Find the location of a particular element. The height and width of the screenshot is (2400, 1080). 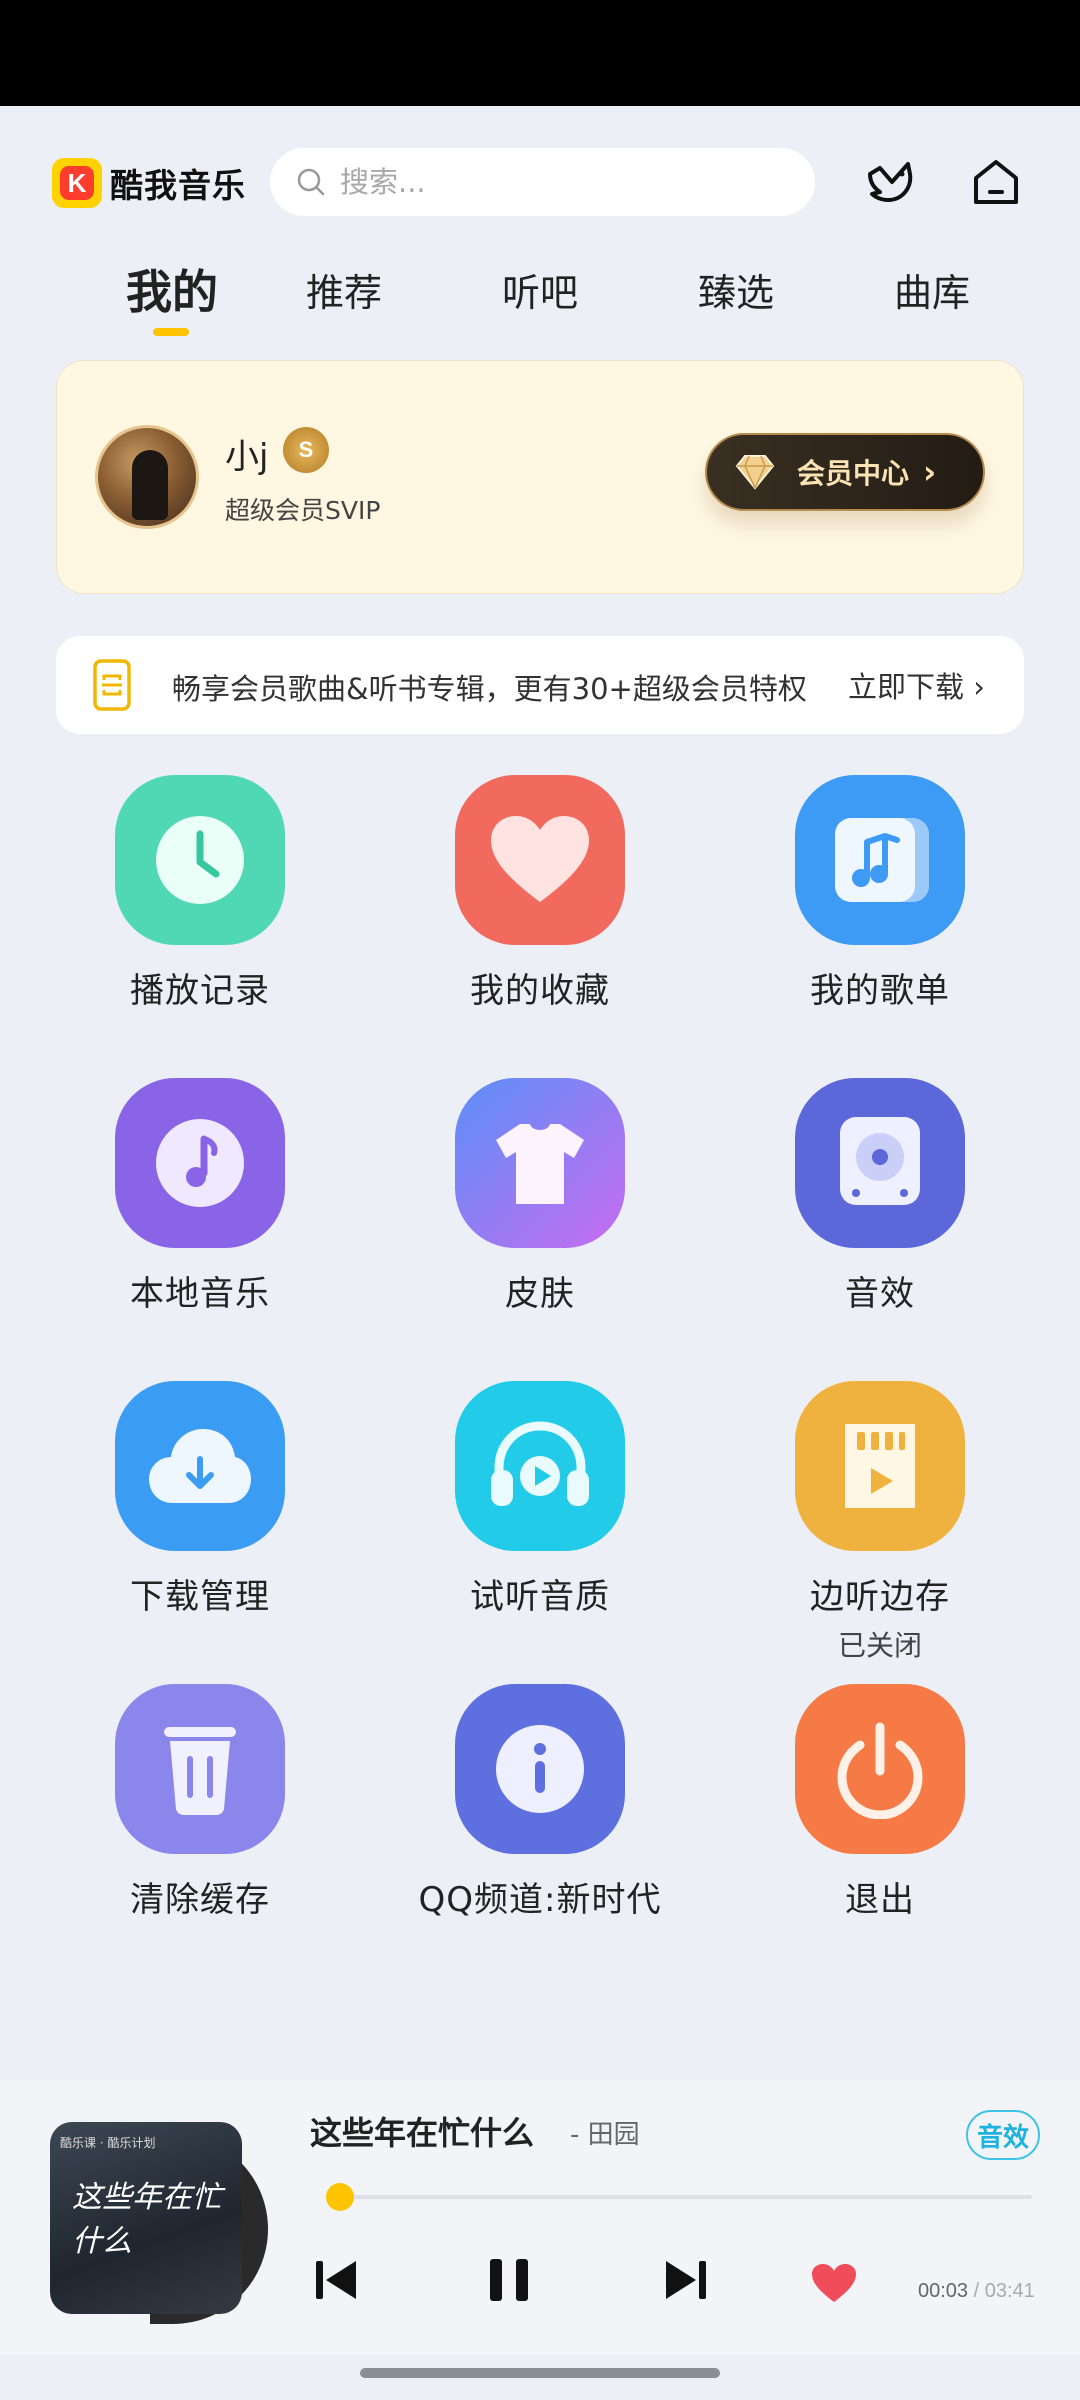

search-input is located at coordinates (550, 182).